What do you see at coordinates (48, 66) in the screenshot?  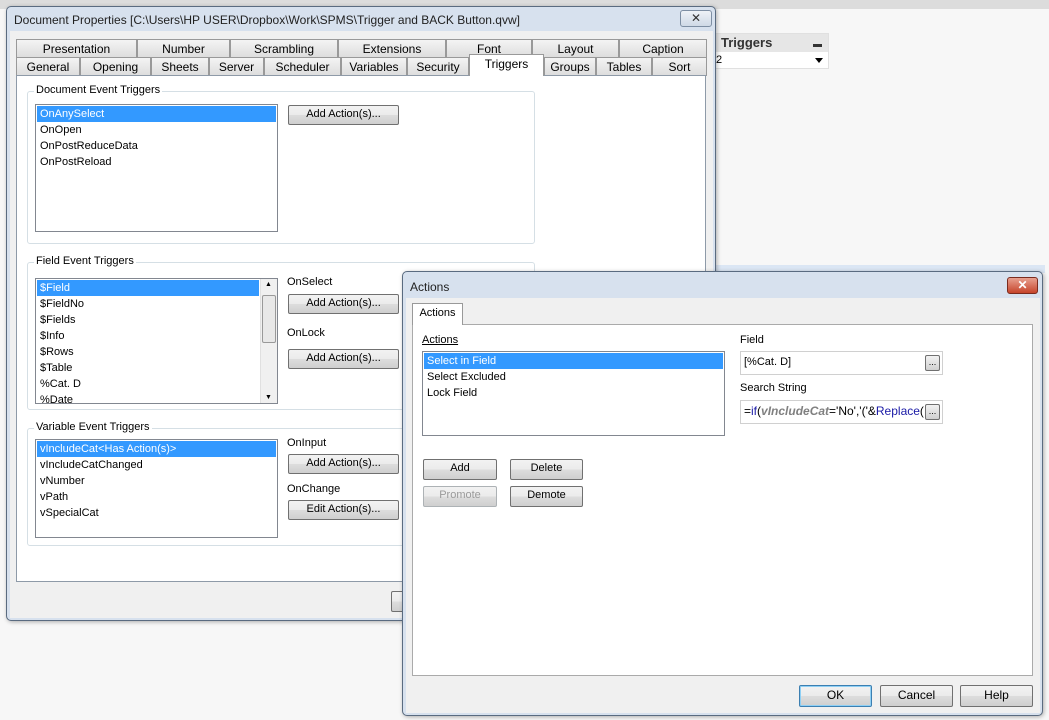 I see `tab-general: General` at bounding box center [48, 66].